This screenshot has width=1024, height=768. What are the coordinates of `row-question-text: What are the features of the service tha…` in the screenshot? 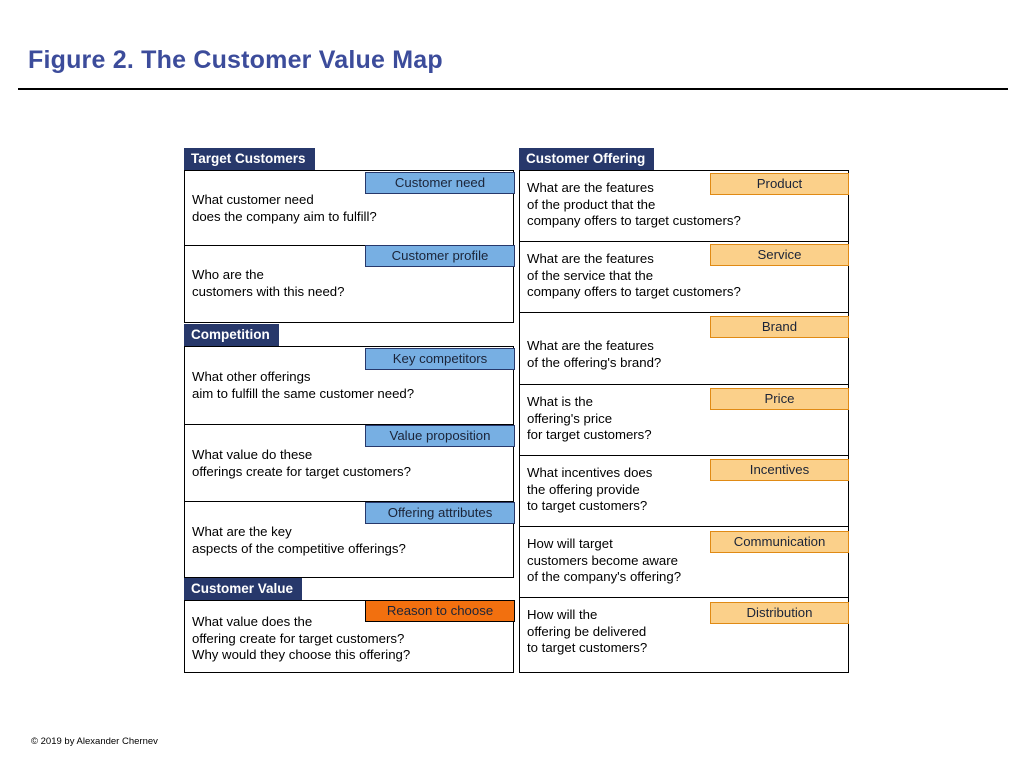 It's located at (634, 275).